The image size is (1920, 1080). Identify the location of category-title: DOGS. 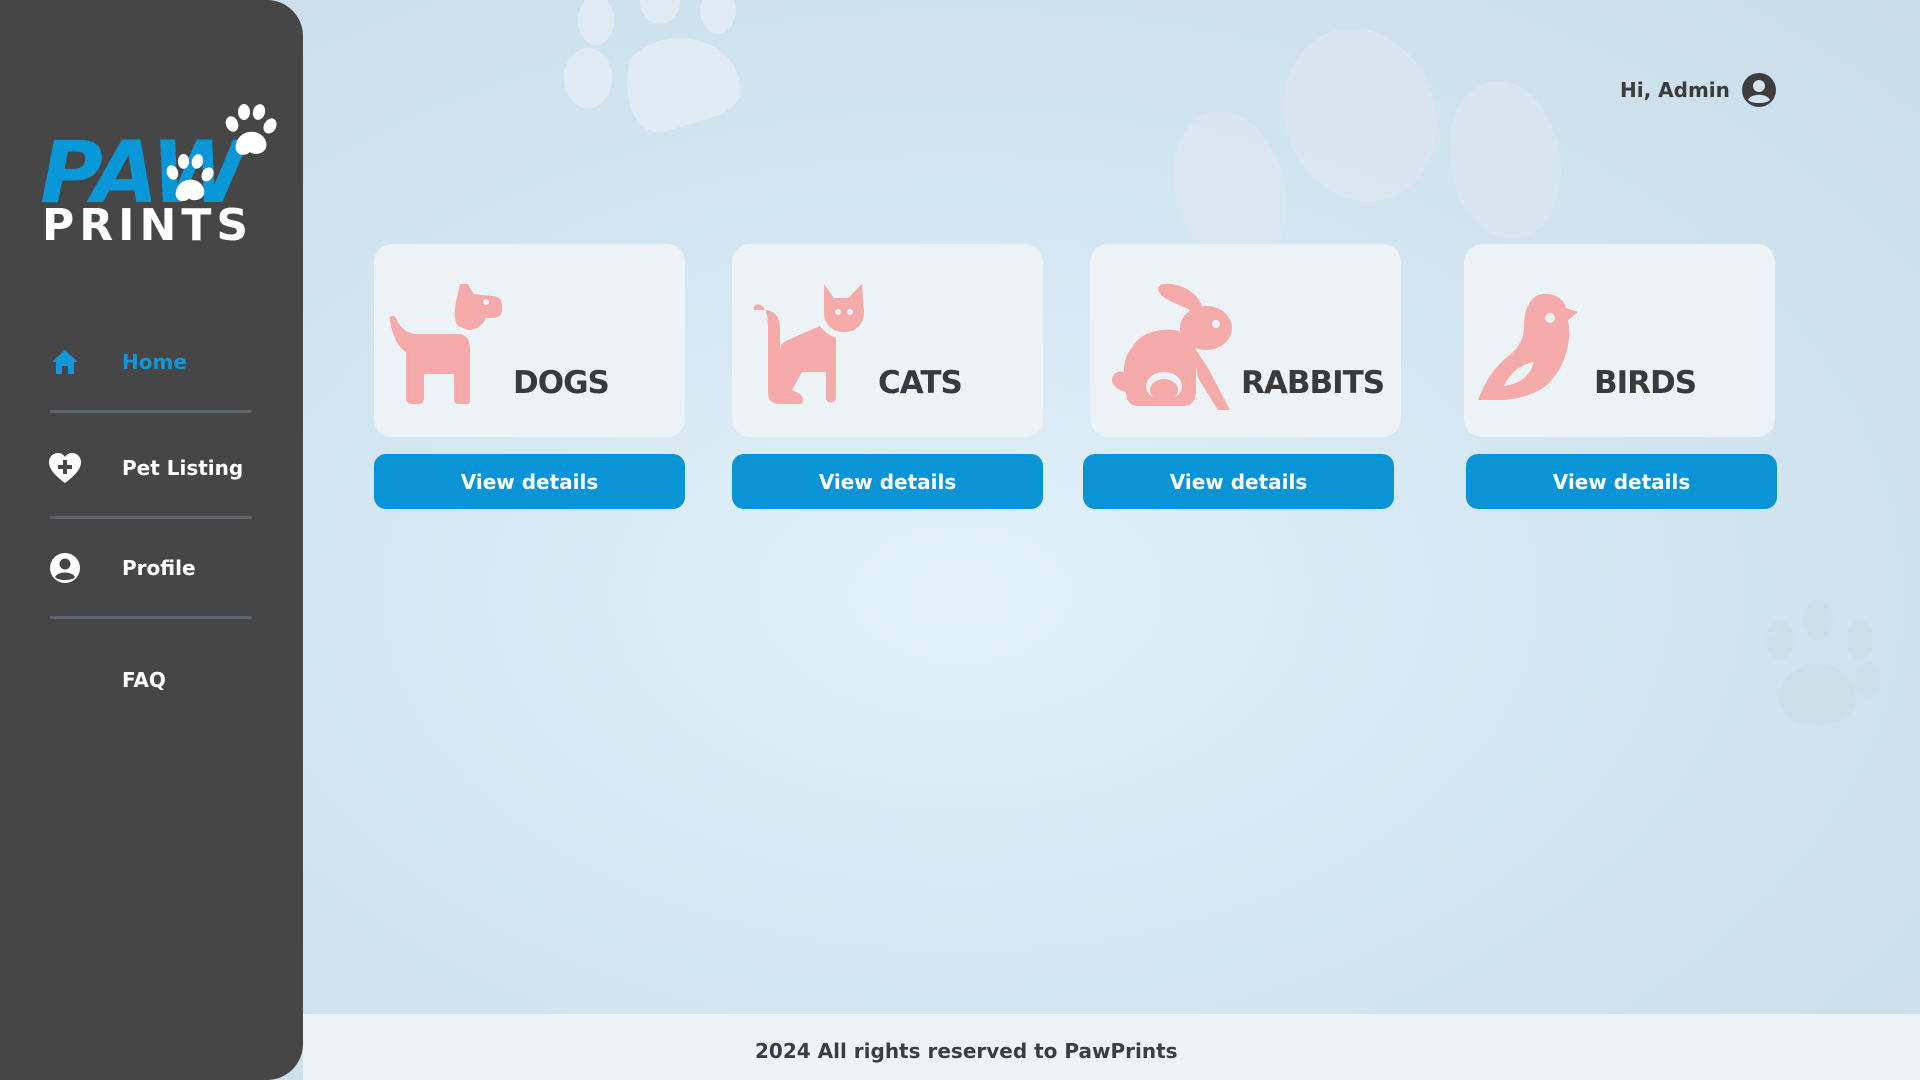
(561, 383).